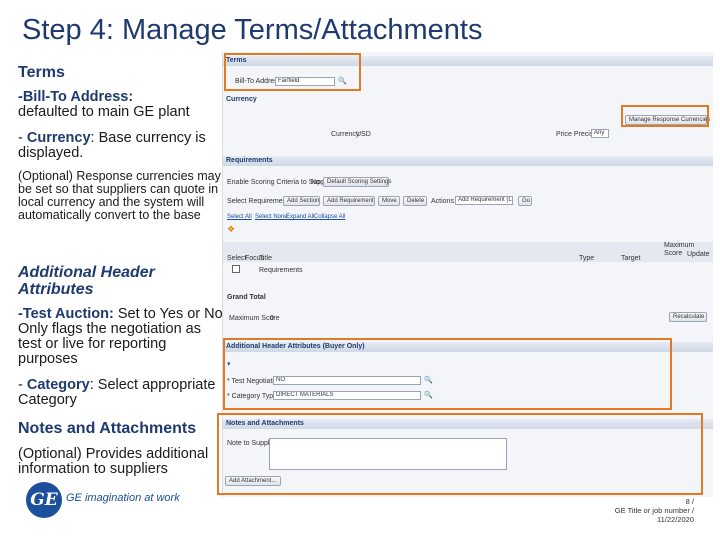 The image size is (720, 540). Describe the element at coordinates (587, 258) in the screenshot. I see `col-type: Type` at that location.